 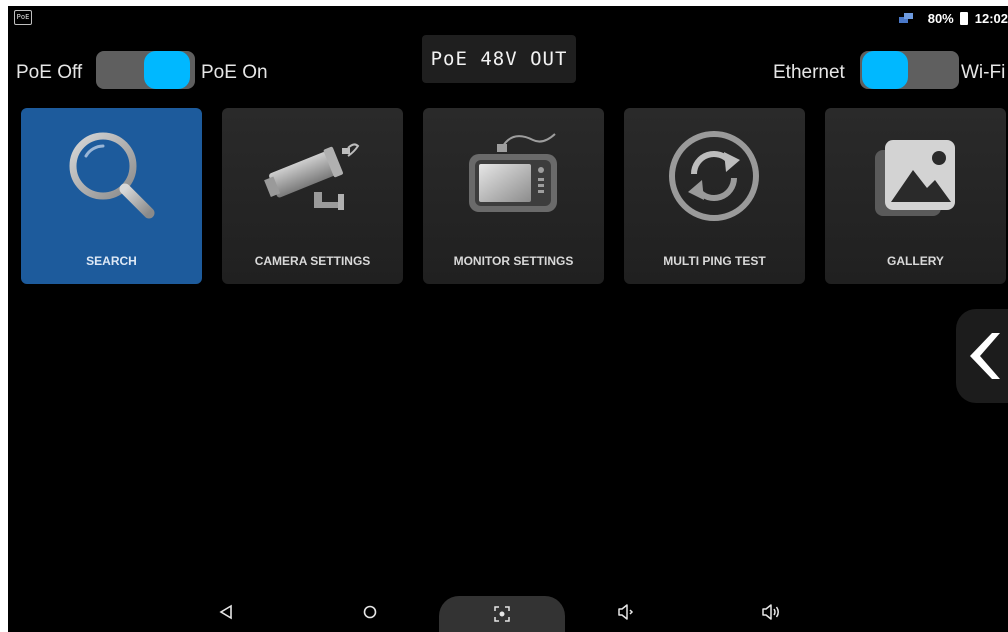 I want to click on refresh-cycle-icon, so click(x=714, y=176).